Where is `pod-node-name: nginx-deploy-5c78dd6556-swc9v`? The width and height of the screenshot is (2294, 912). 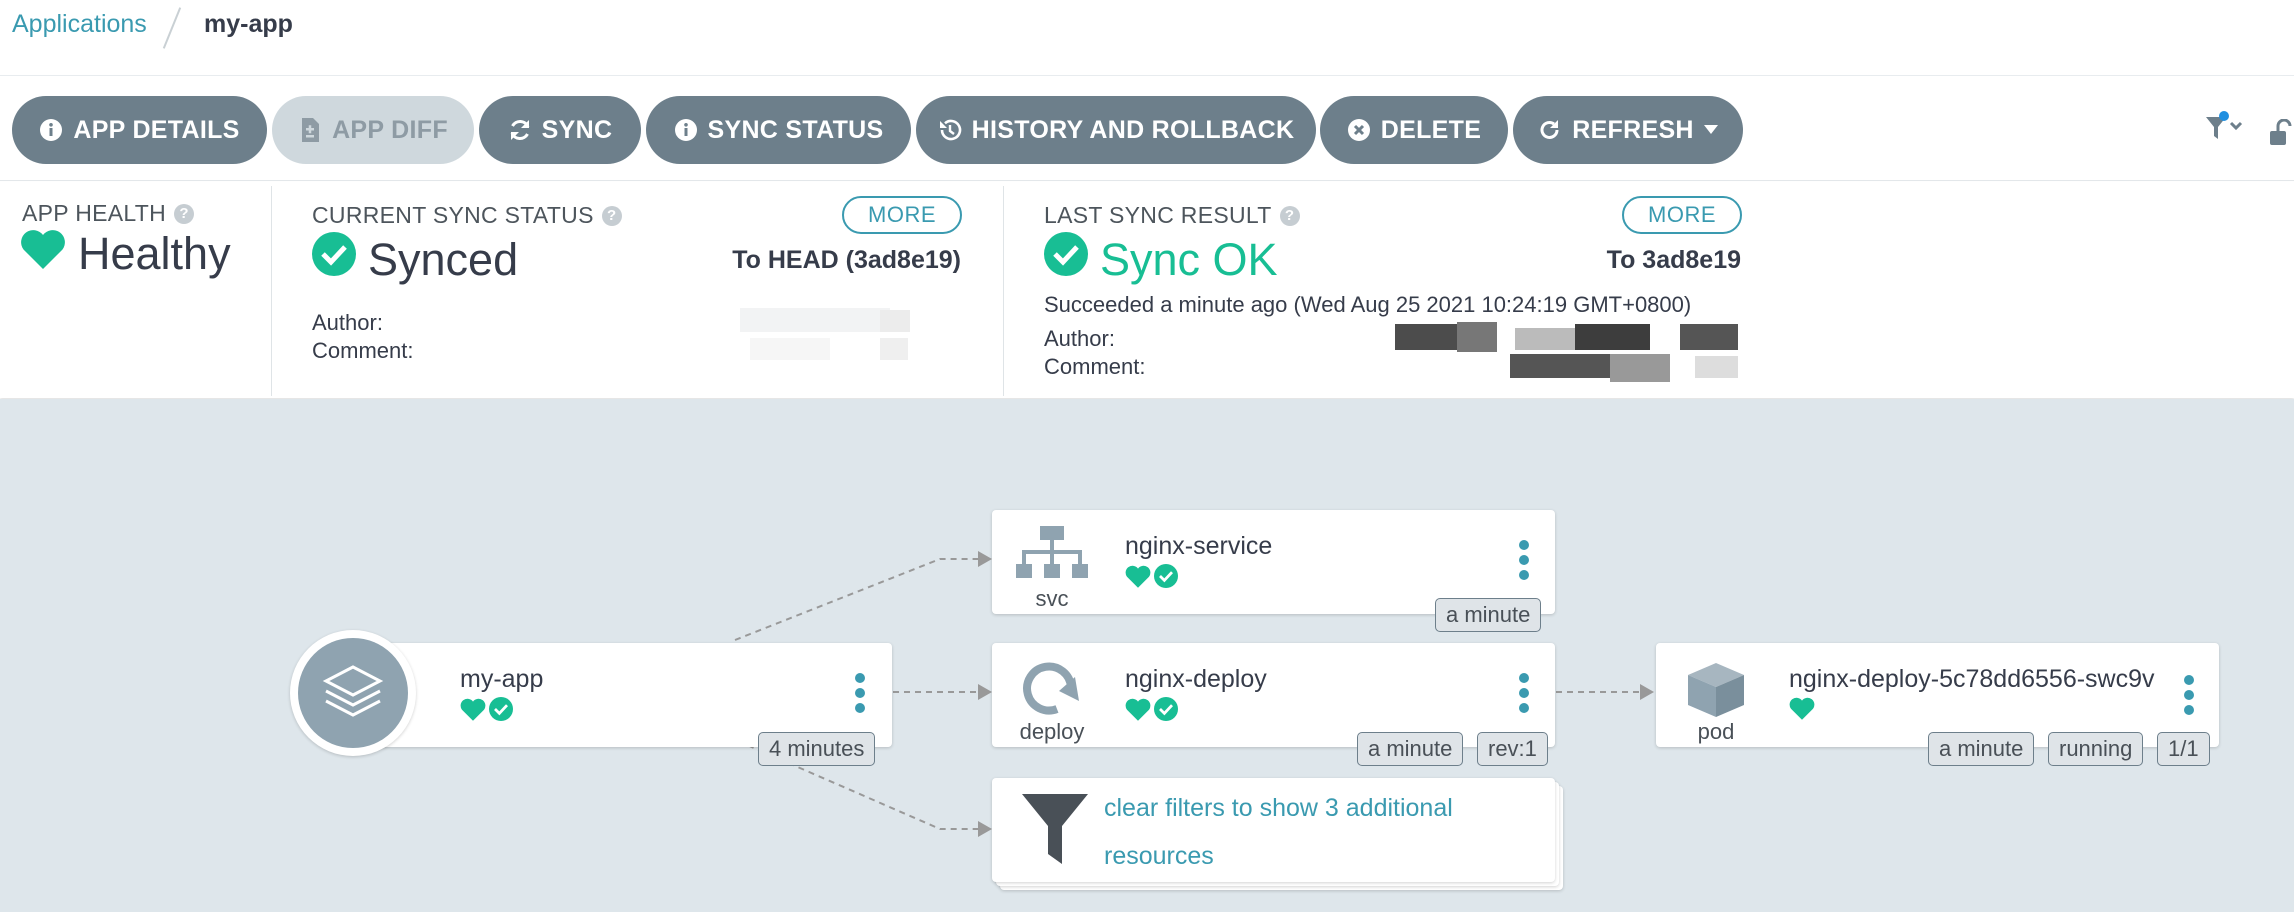 pod-node-name: nginx-deploy-5c78dd6556-swc9v is located at coordinates (1972, 679).